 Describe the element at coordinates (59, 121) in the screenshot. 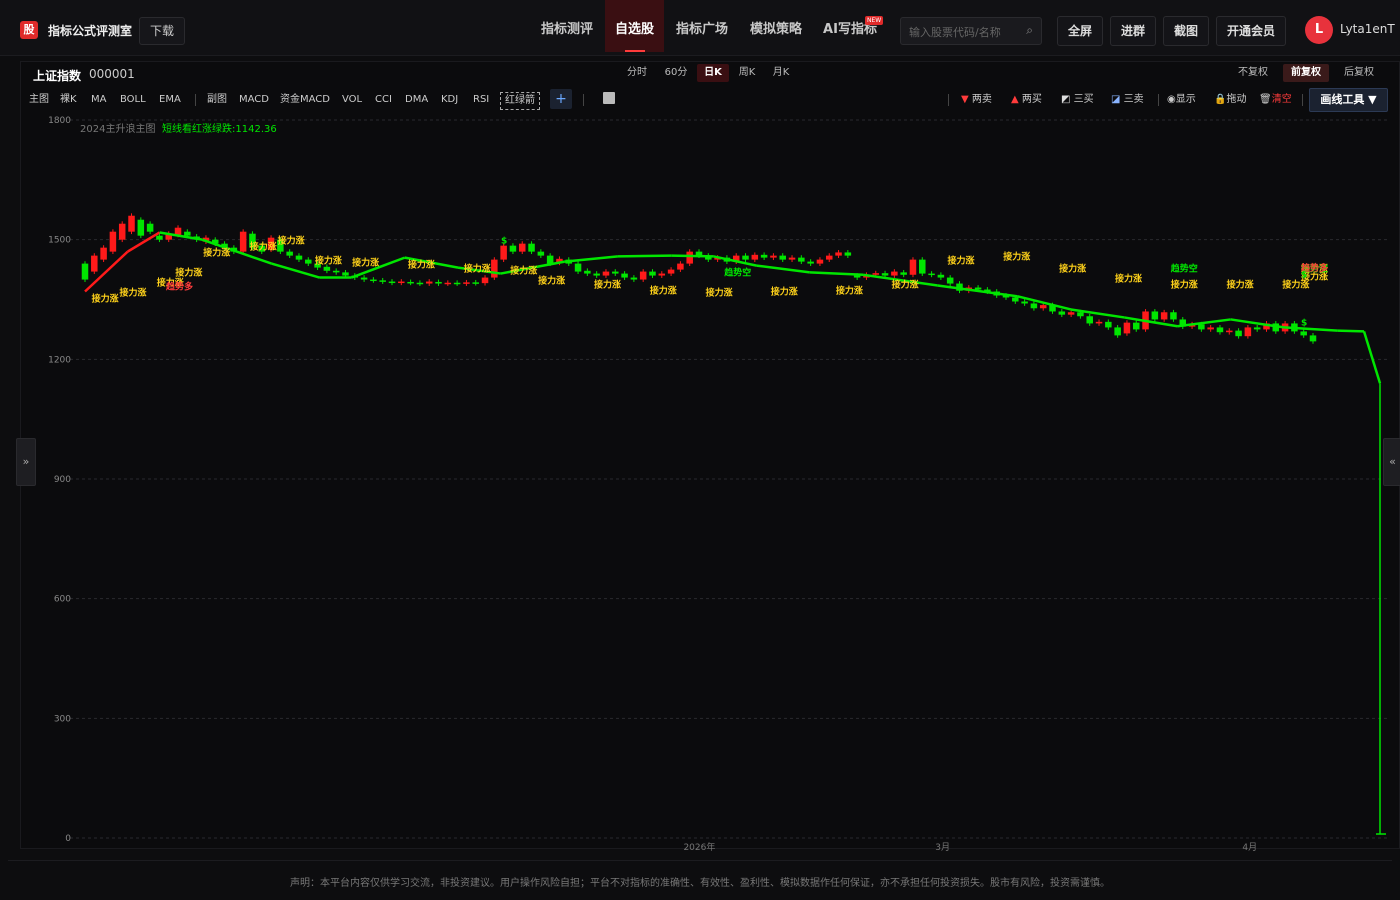

I see `y-tick-label: 1800` at that location.